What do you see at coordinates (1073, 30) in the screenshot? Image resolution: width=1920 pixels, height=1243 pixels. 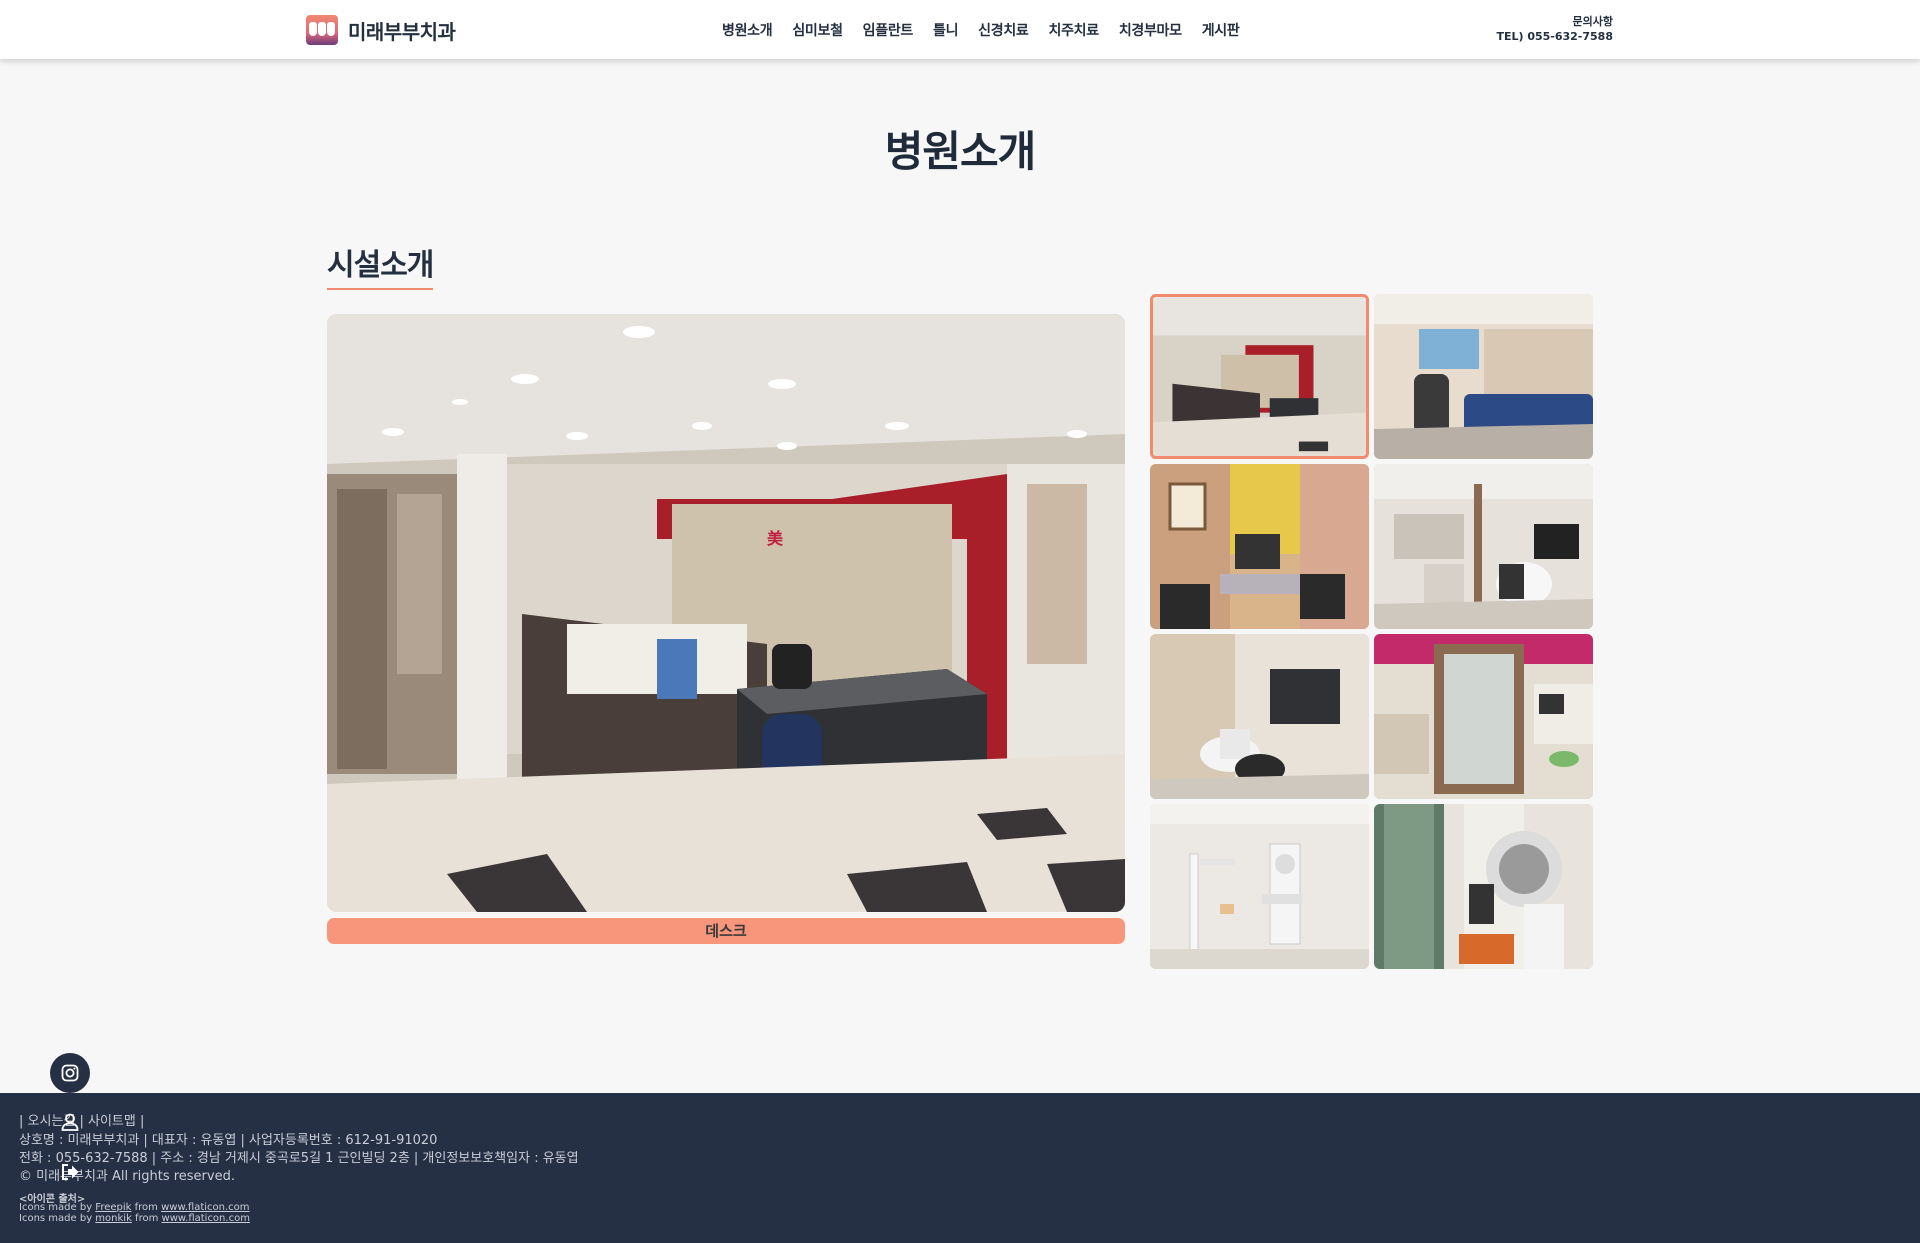 I see `nav-item-periodontal: 치주치료` at bounding box center [1073, 30].